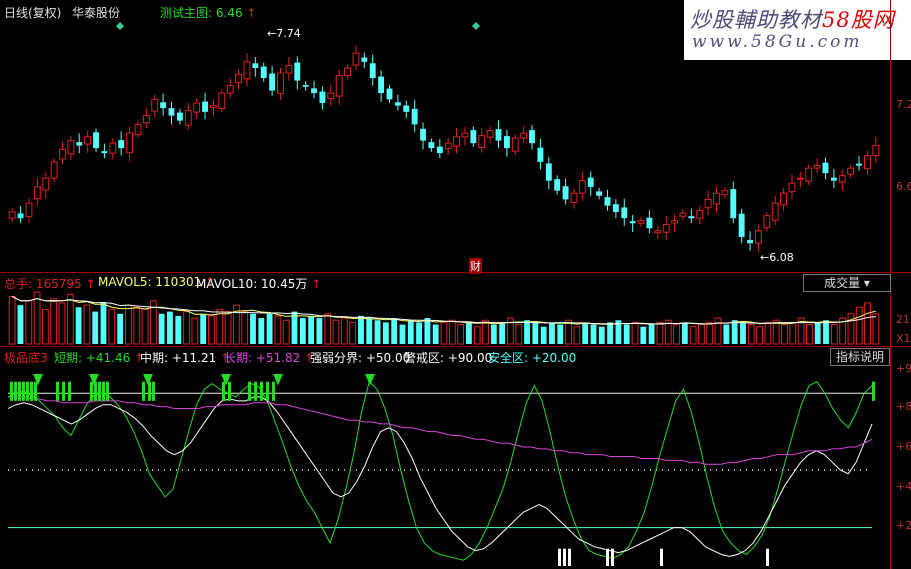 This screenshot has width=911, height=569. What do you see at coordinates (445, 318) in the screenshot?
I see `volume-chart` at bounding box center [445, 318].